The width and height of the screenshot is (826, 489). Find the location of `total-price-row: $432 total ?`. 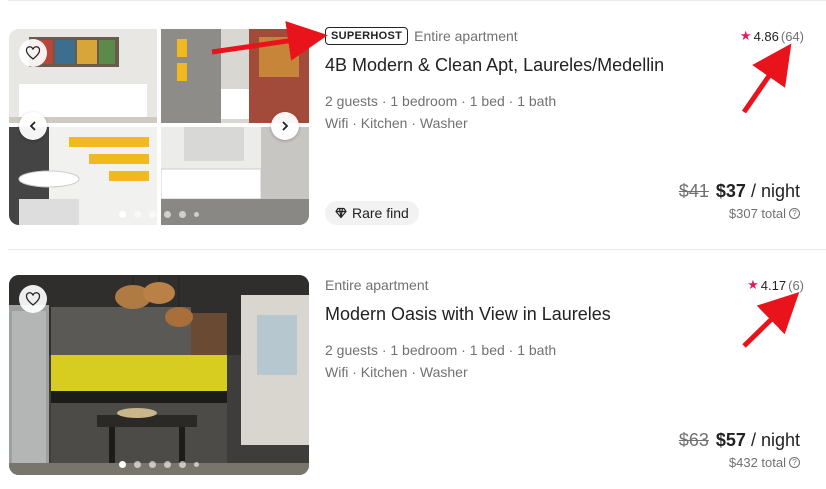

total-price-row: $432 total ? is located at coordinates (739, 462).